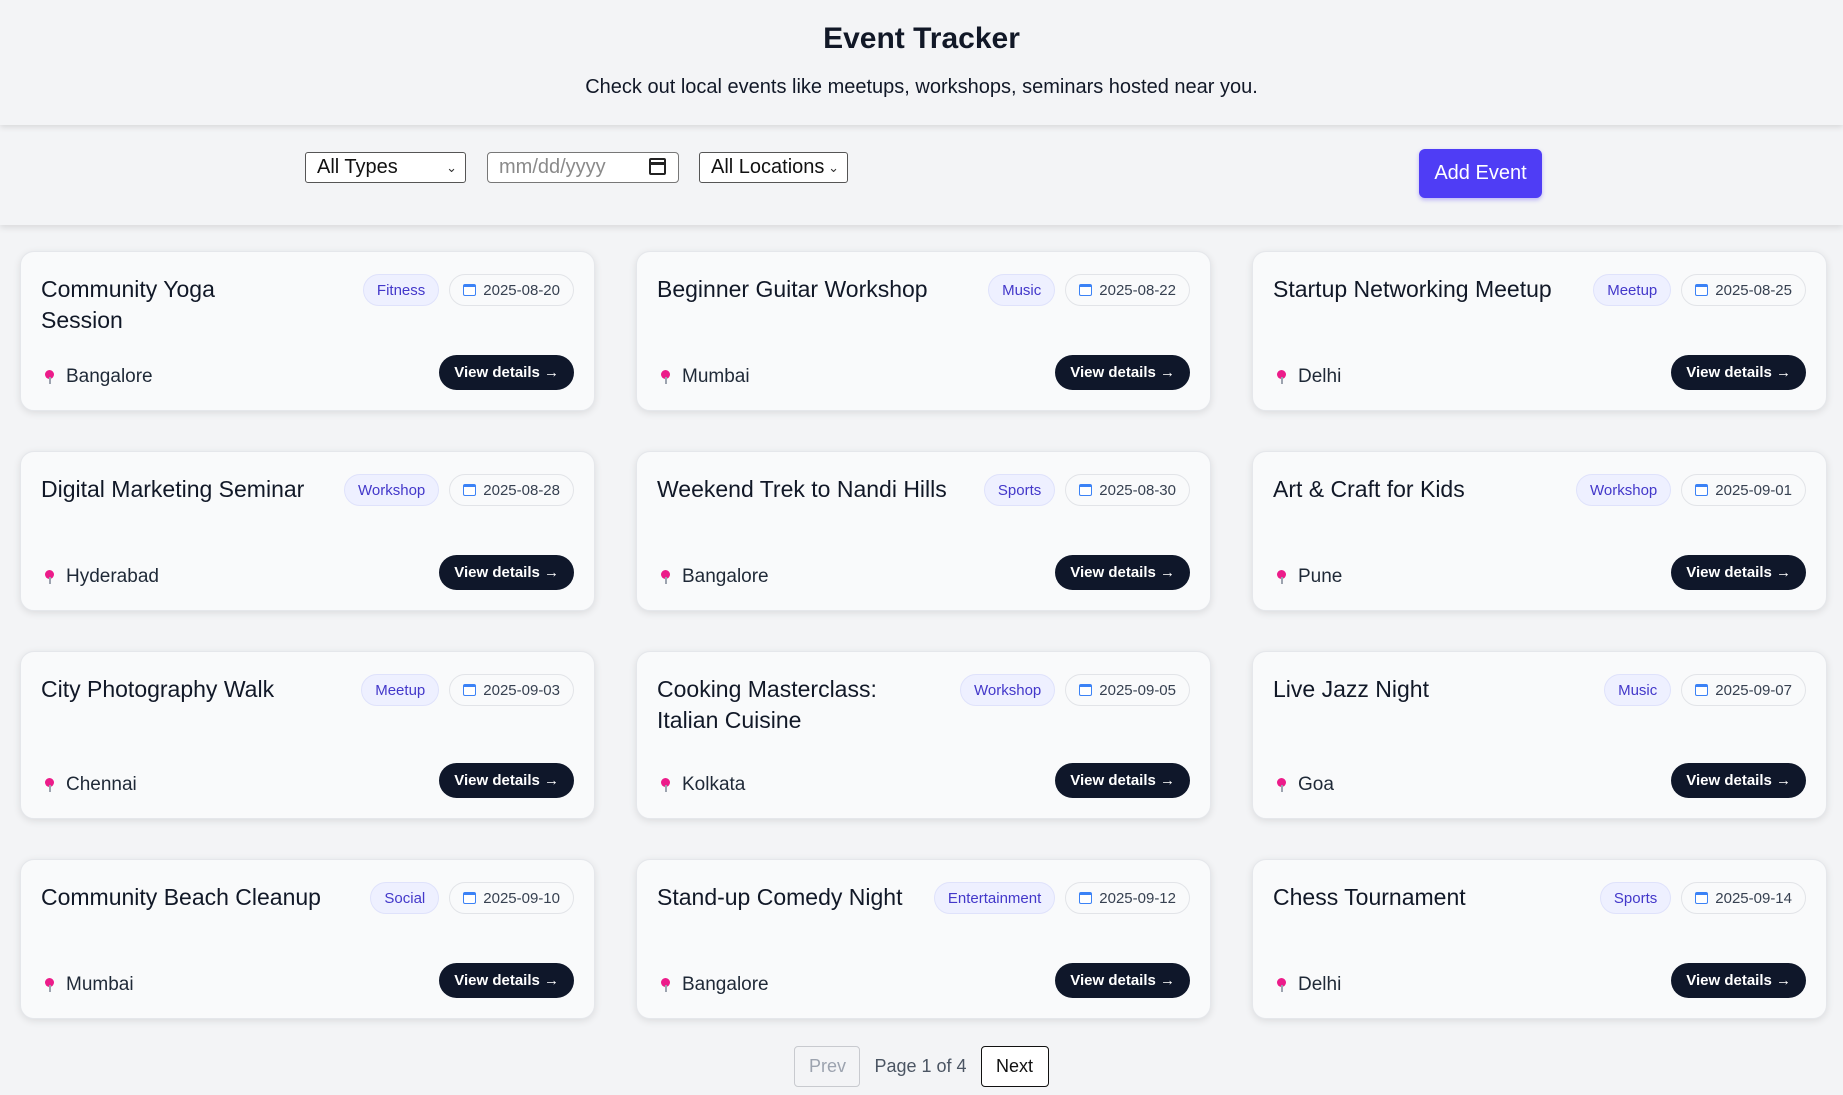 The width and height of the screenshot is (1843, 1095). I want to click on event-location: Pune, so click(1309, 577).